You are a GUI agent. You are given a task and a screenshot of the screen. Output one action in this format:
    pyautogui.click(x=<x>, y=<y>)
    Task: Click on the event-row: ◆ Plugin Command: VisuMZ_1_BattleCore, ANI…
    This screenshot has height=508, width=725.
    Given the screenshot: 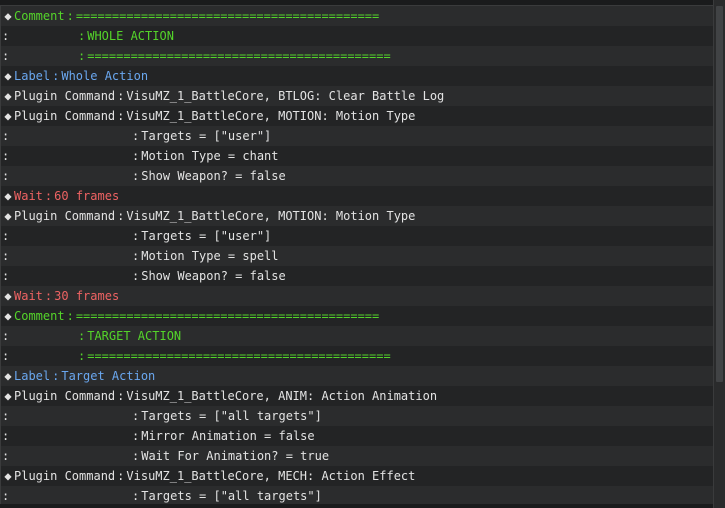 What is the action you would take?
    pyautogui.click(x=357, y=396)
    